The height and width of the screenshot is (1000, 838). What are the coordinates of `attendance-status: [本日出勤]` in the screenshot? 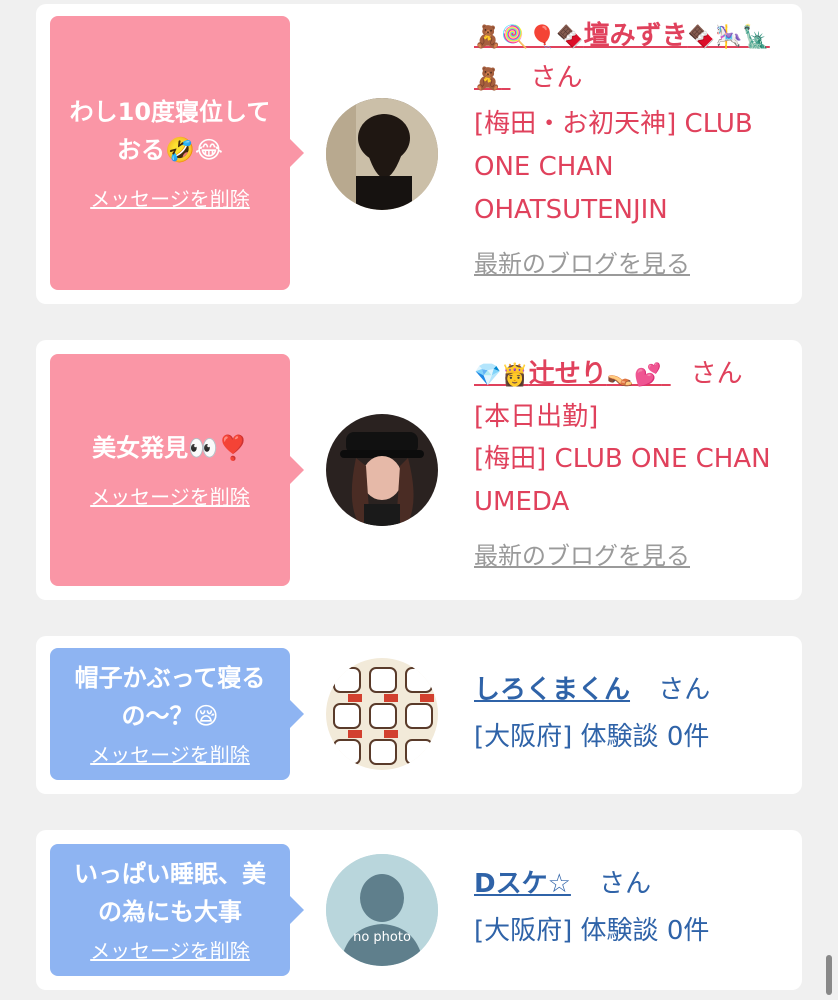 It's located at (536, 416).